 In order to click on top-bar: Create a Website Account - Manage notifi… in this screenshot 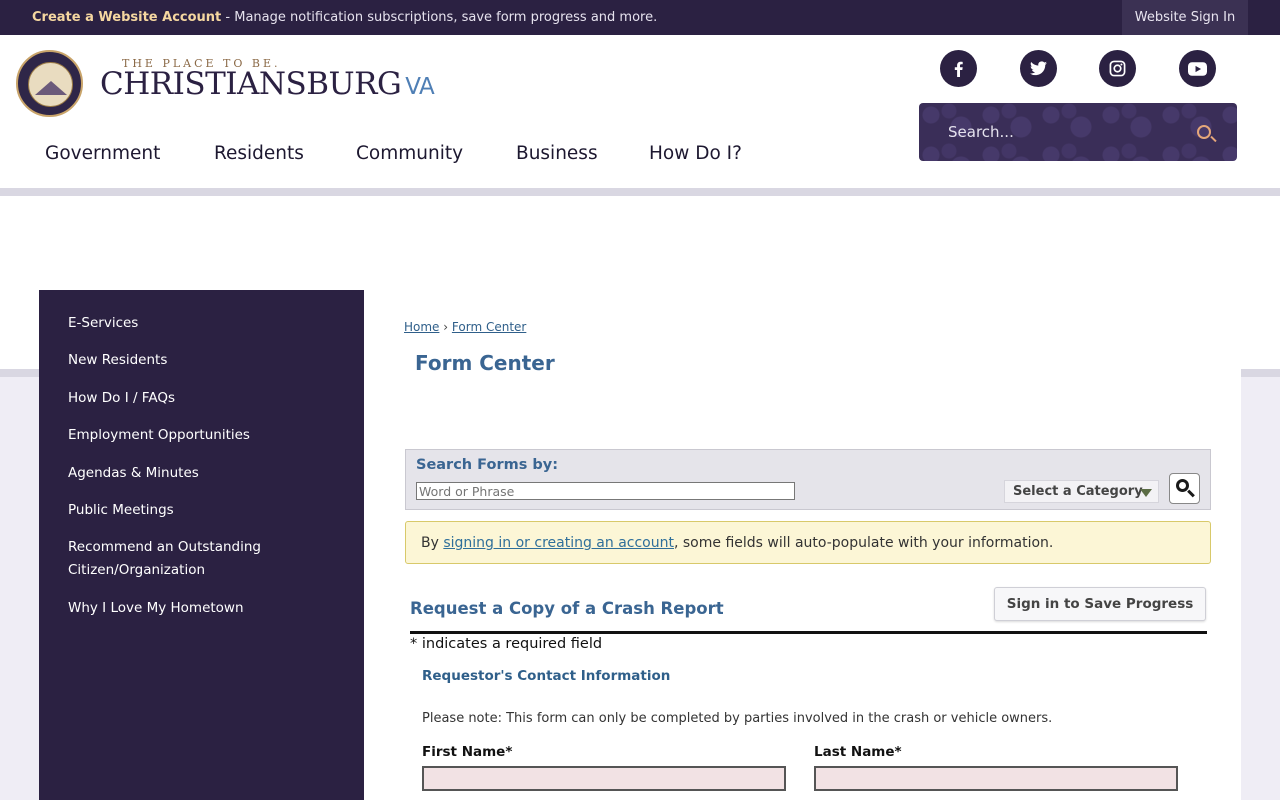, I will do `click(640, 17)`.